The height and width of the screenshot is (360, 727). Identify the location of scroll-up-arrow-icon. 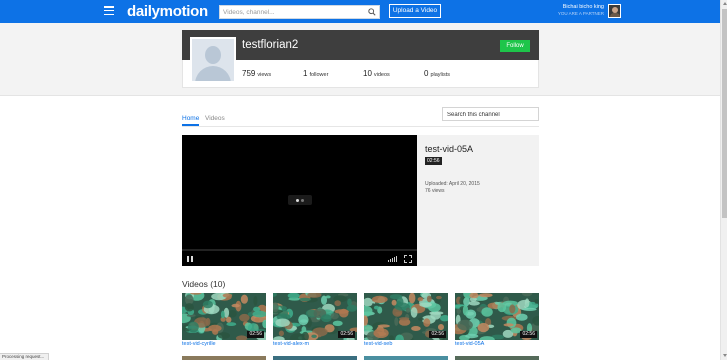
(724, 3).